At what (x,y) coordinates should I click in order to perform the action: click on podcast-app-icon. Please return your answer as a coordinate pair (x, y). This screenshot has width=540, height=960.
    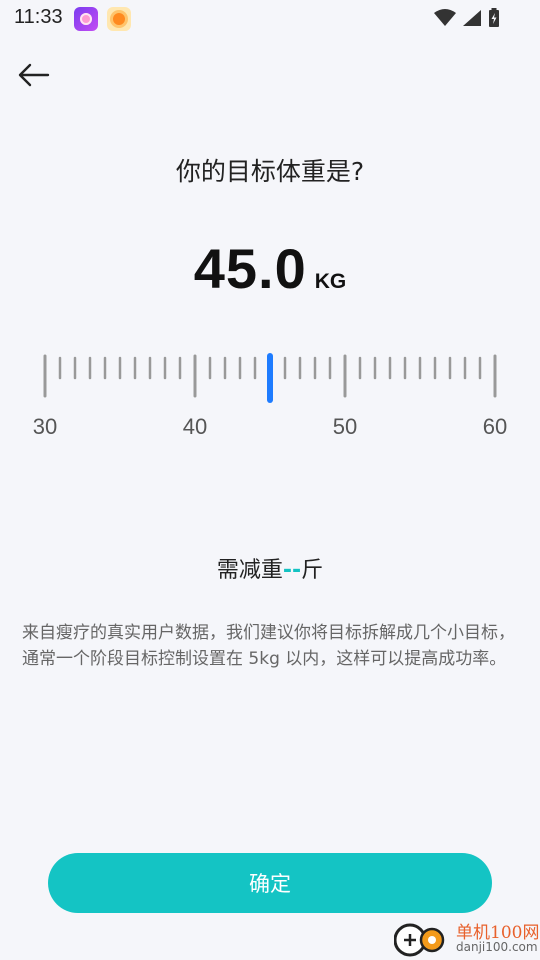
    Looking at the image, I should click on (86, 19).